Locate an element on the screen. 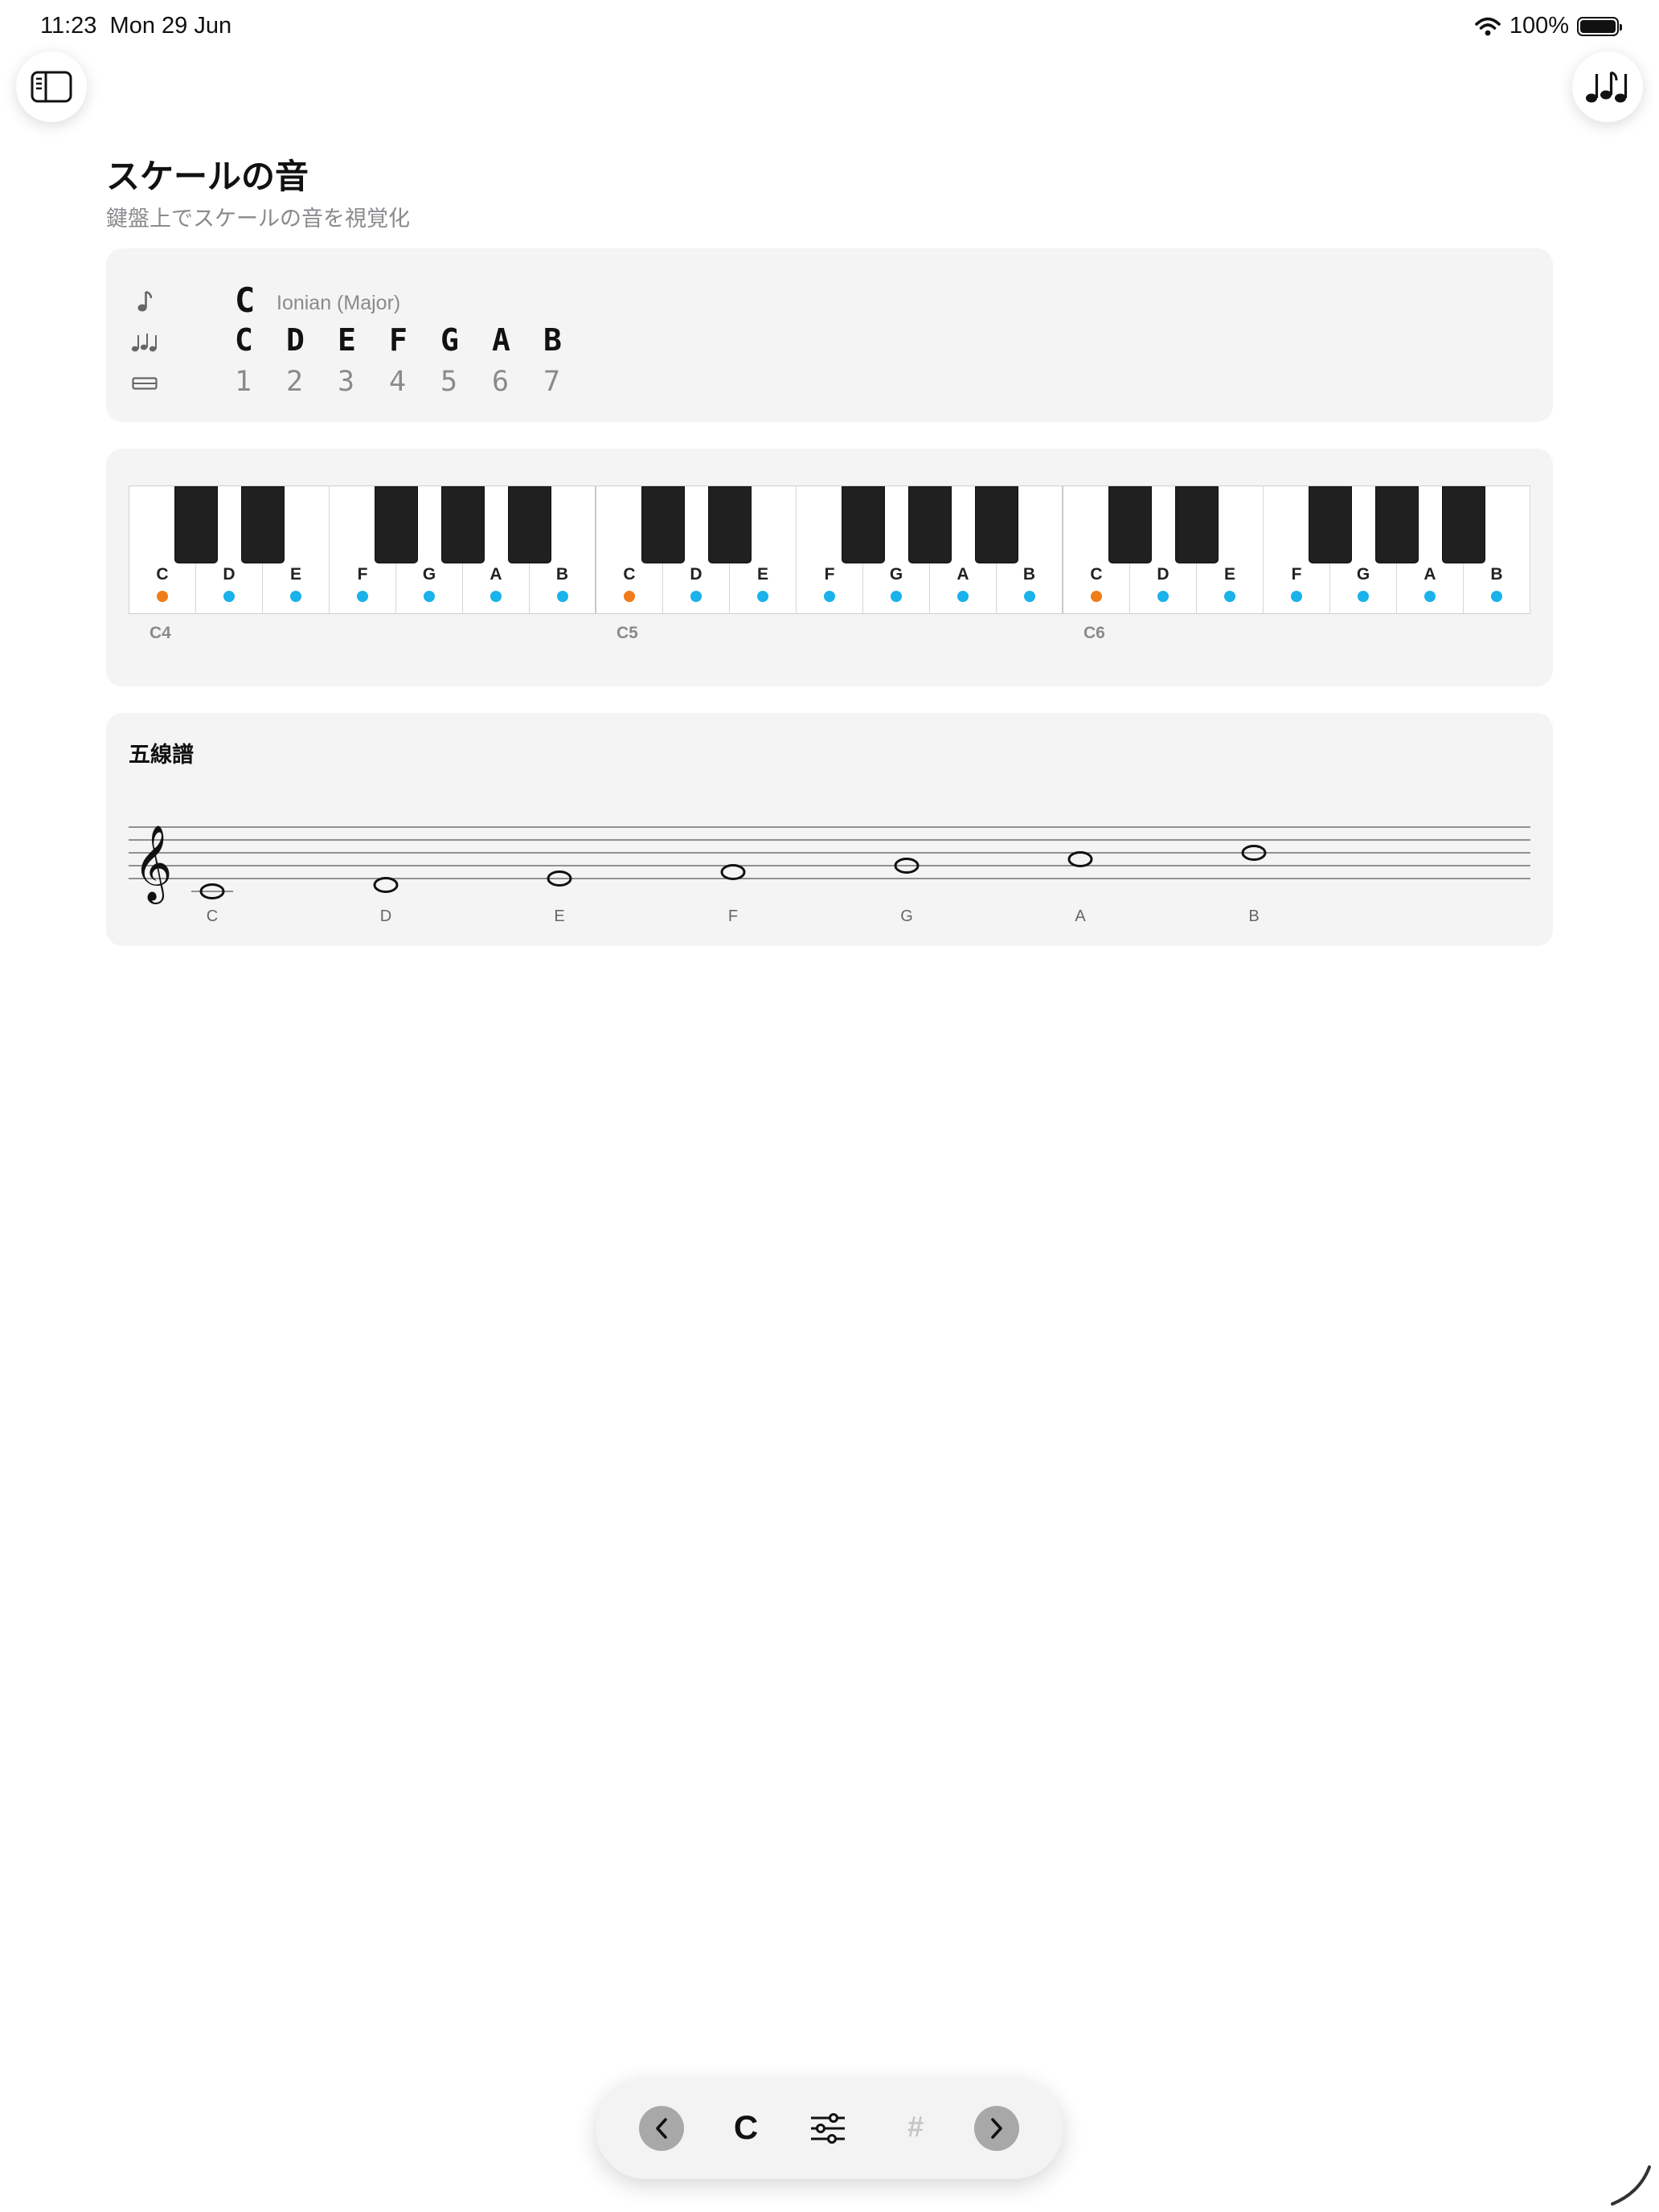 Image resolution: width=1659 pixels, height=2212 pixels. music-note-icon is located at coordinates (145, 301).